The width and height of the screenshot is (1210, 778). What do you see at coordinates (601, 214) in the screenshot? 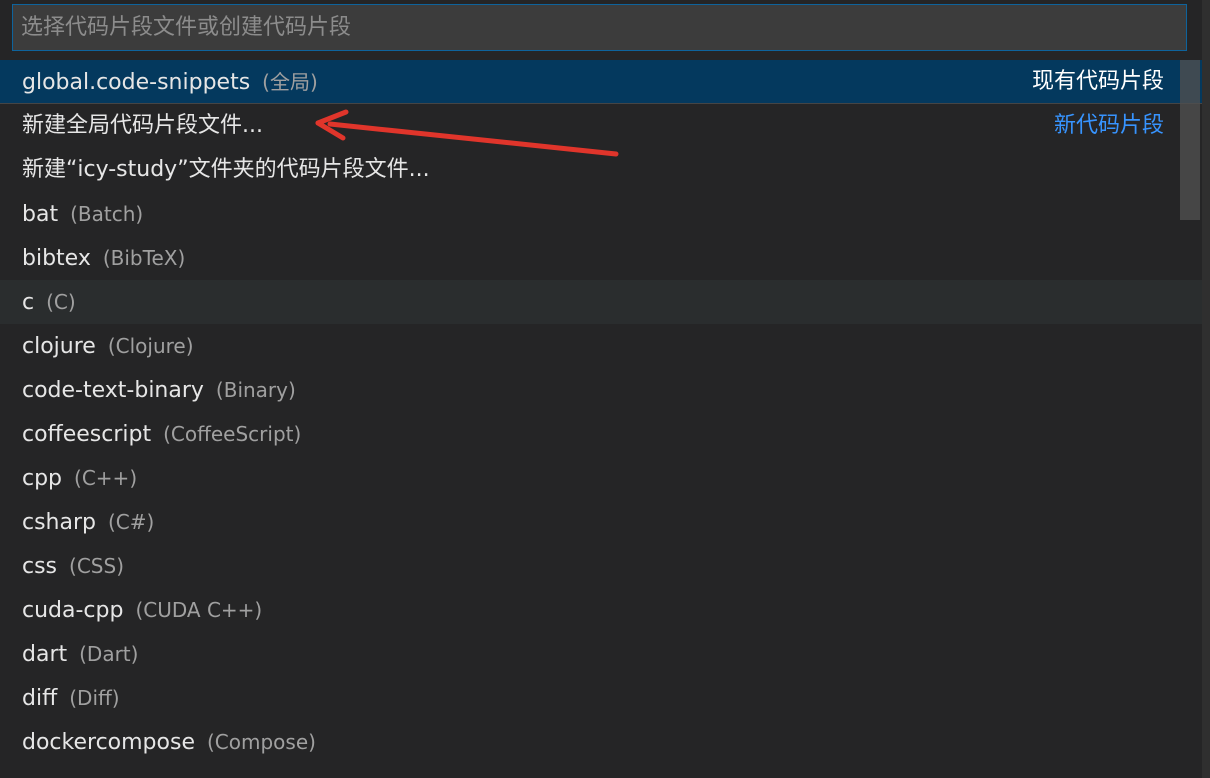
I see `list-item: bat (Batch)` at bounding box center [601, 214].